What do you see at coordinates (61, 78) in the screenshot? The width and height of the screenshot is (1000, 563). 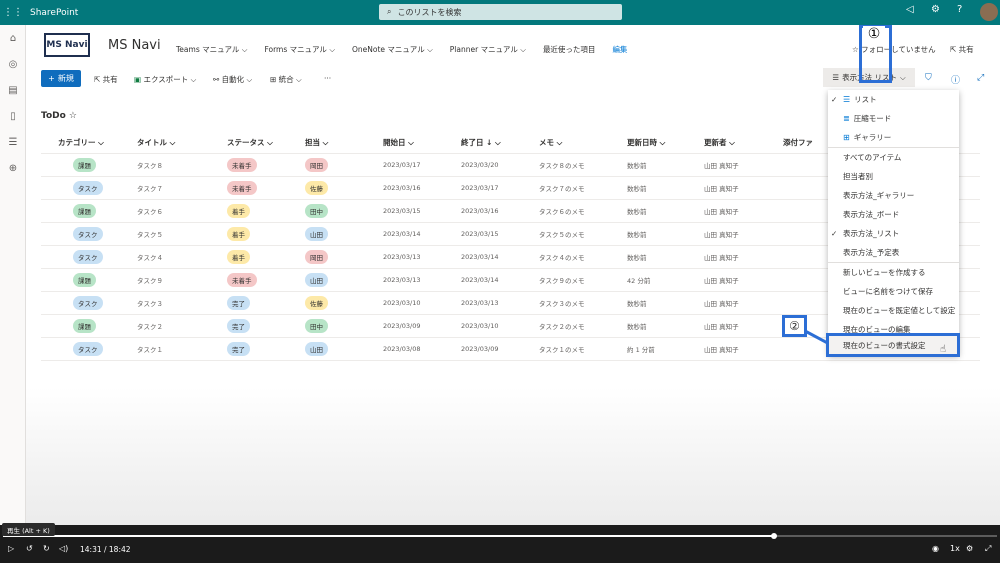 I see `new-button: + 新規` at bounding box center [61, 78].